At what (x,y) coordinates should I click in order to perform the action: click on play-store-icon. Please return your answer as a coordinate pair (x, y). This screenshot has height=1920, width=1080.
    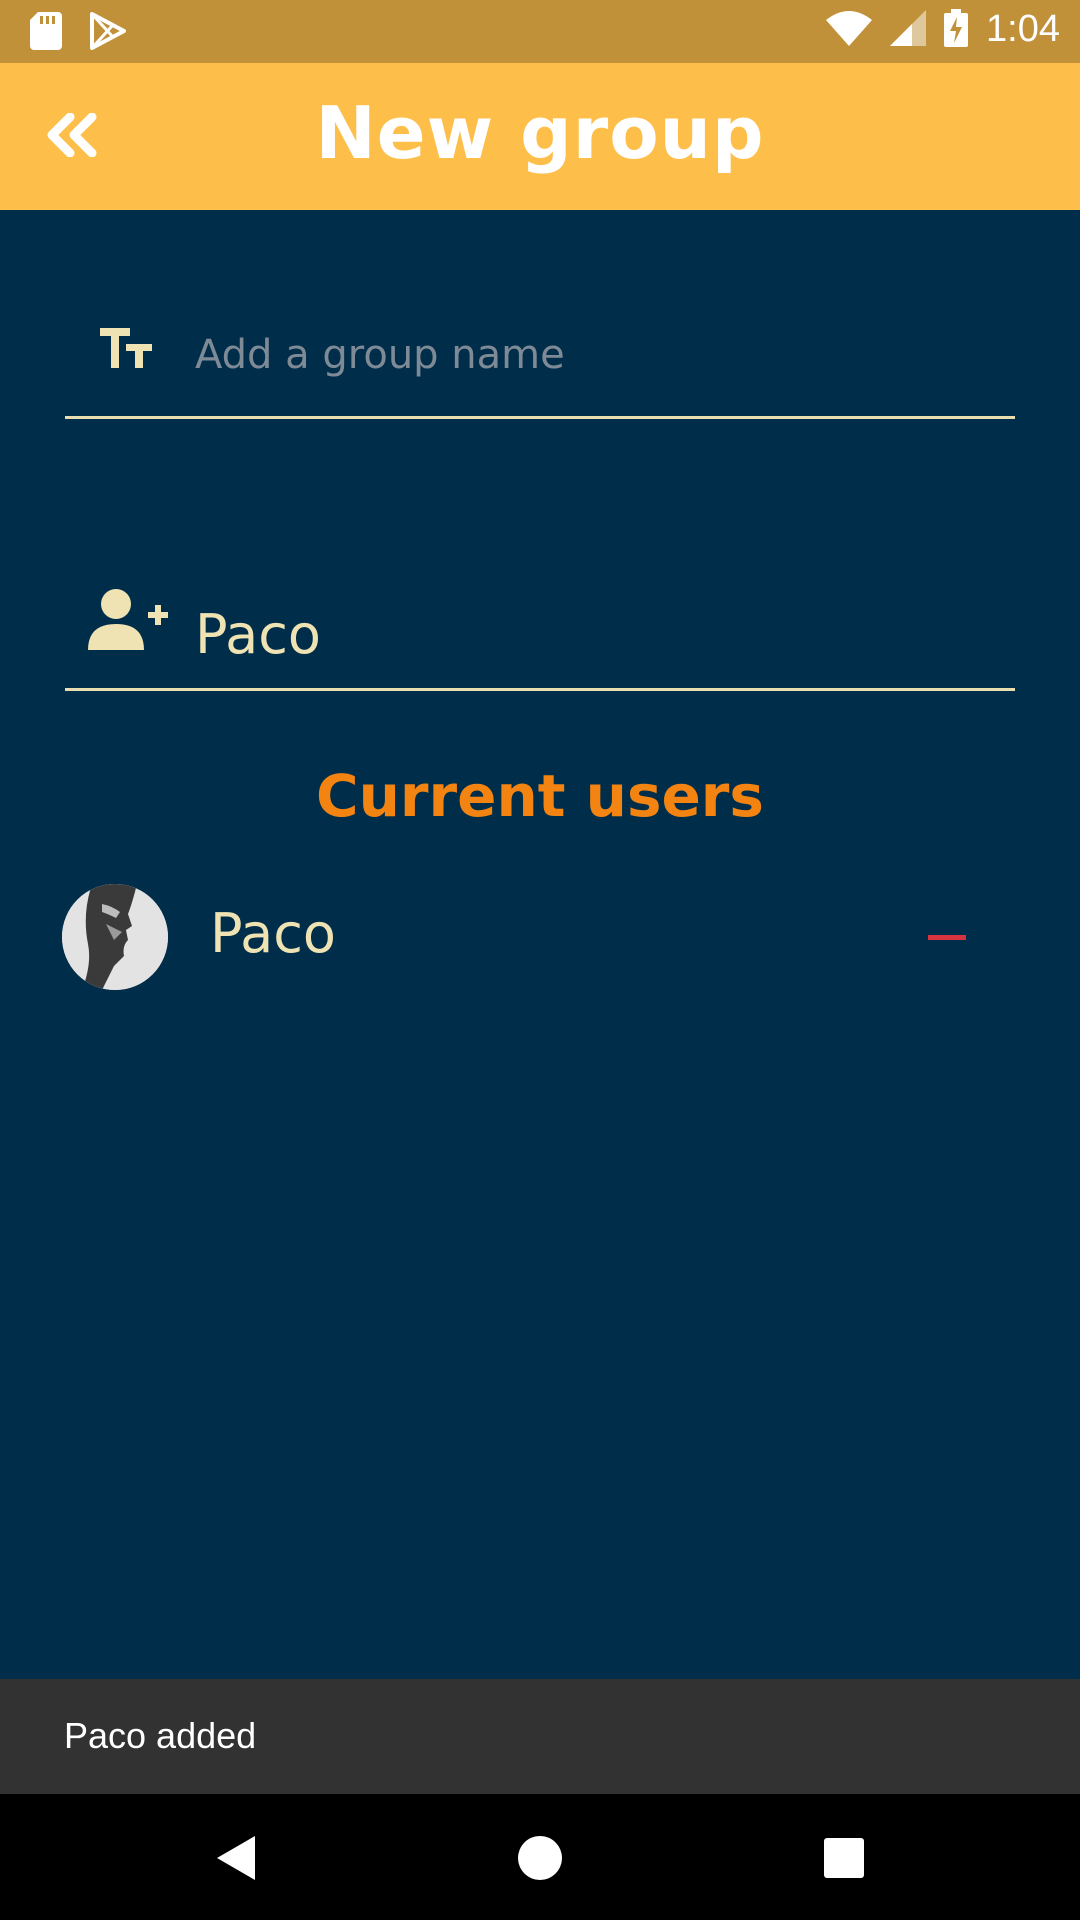
    Looking at the image, I should click on (108, 33).